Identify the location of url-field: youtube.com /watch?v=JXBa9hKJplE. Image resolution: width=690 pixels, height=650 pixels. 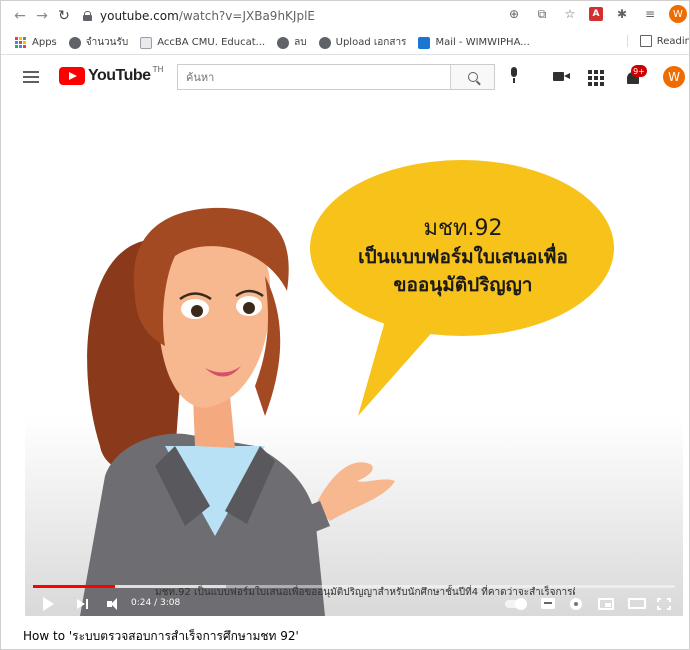
(199, 16).